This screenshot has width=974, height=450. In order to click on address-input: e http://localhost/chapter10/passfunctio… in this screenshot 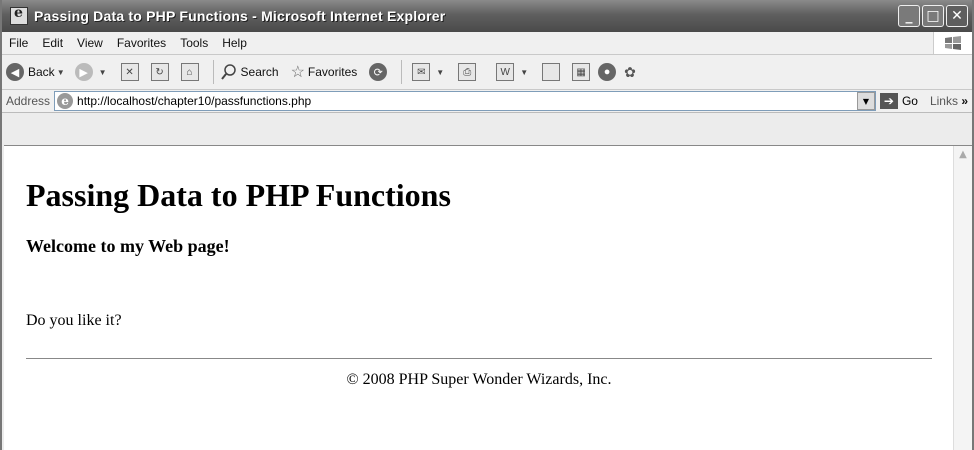, I will do `click(465, 101)`.